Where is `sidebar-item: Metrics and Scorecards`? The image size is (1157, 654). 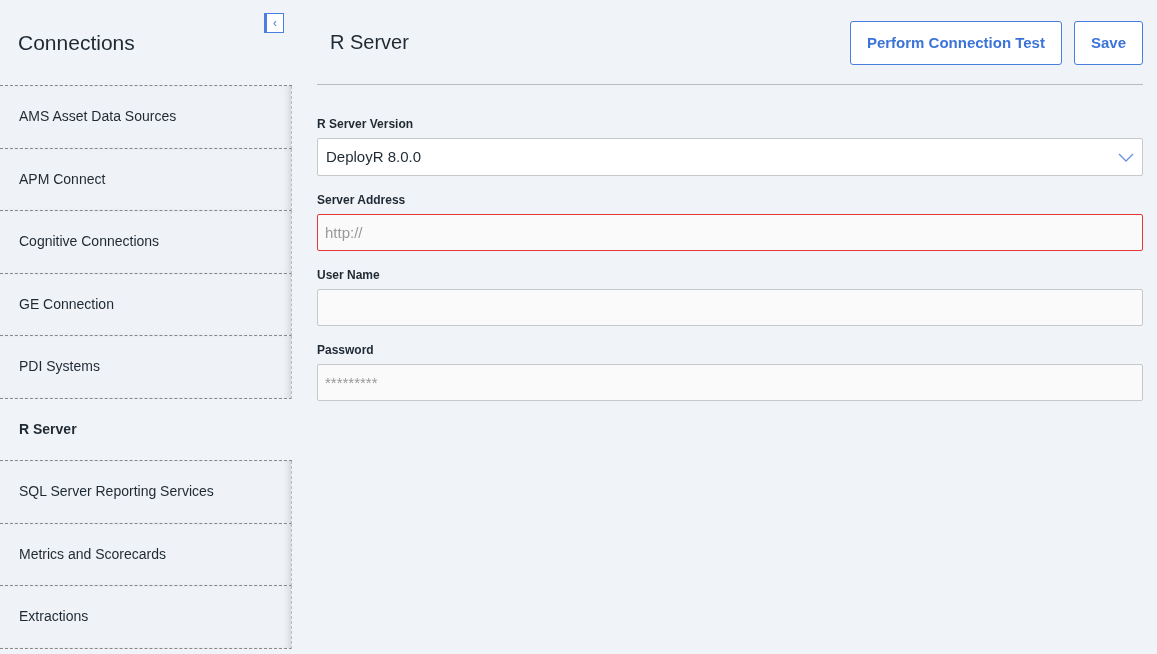
sidebar-item: Metrics and Scorecards is located at coordinates (146, 554).